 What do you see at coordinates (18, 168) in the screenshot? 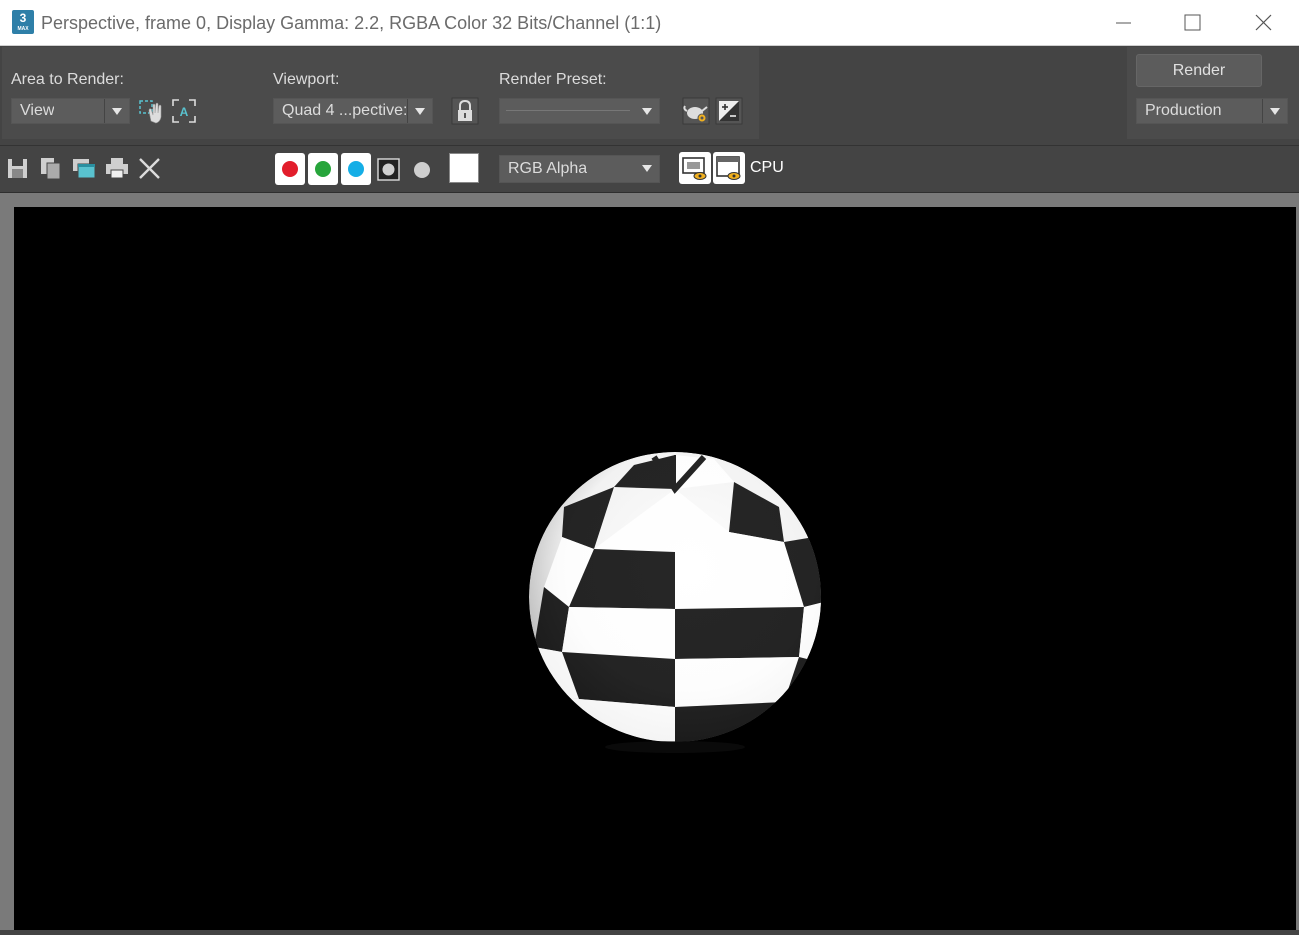
I see `save-image-icon` at bounding box center [18, 168].